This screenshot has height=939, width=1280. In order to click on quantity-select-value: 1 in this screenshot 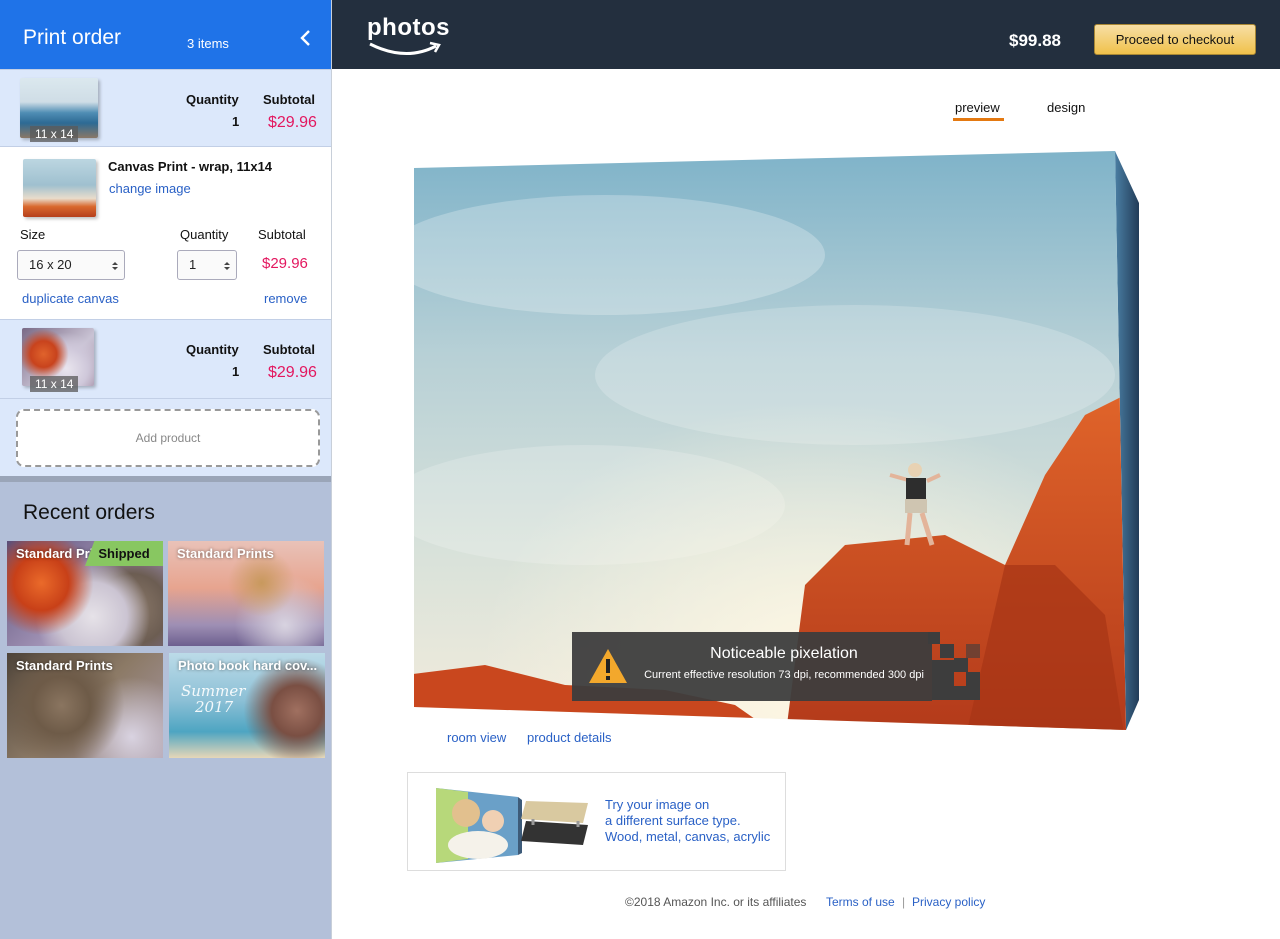, I will do `click(193, 264)`.